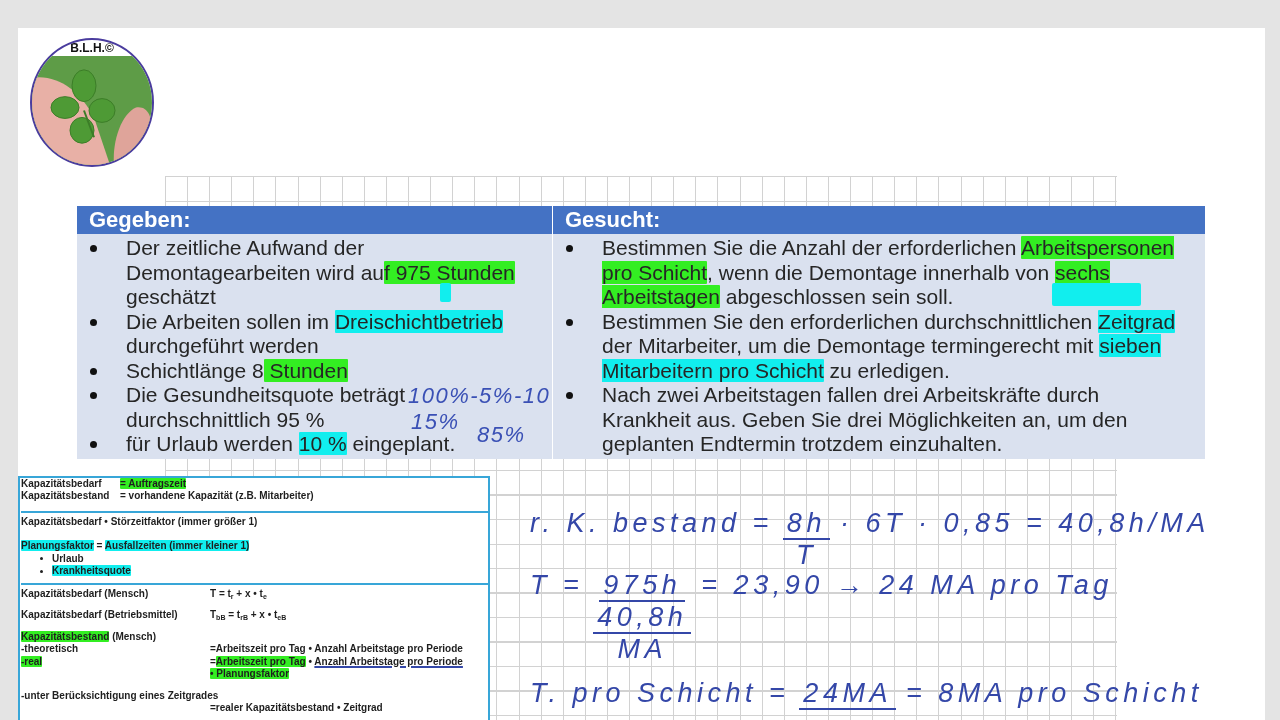 The image size is (1280, 720). Describe the element at coordinates (847, 693) in the screenshot. I see `handwritten-text: 24MA` at that location.